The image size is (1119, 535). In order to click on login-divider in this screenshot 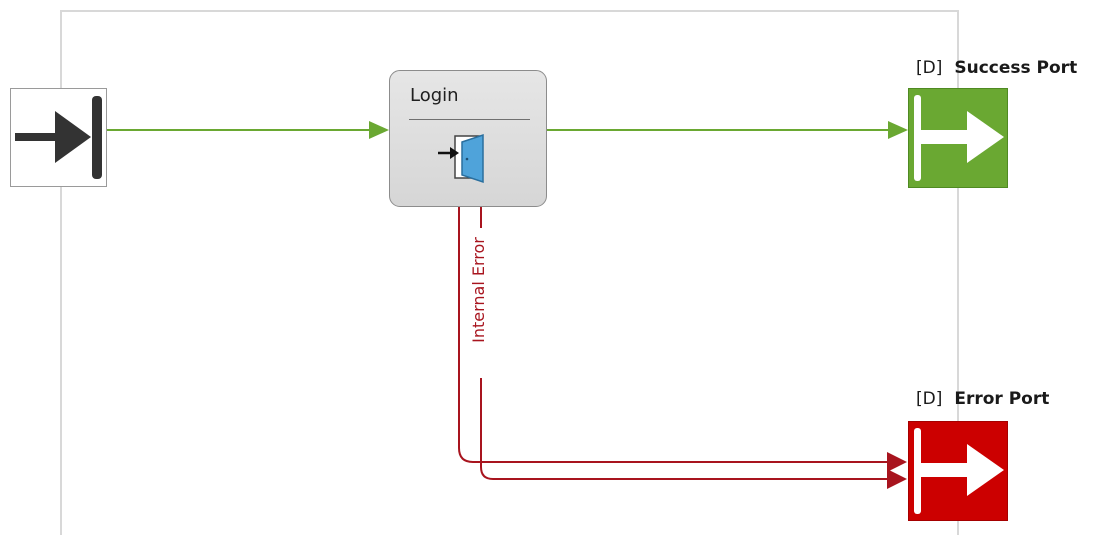, I will do `click(469, 119)`.